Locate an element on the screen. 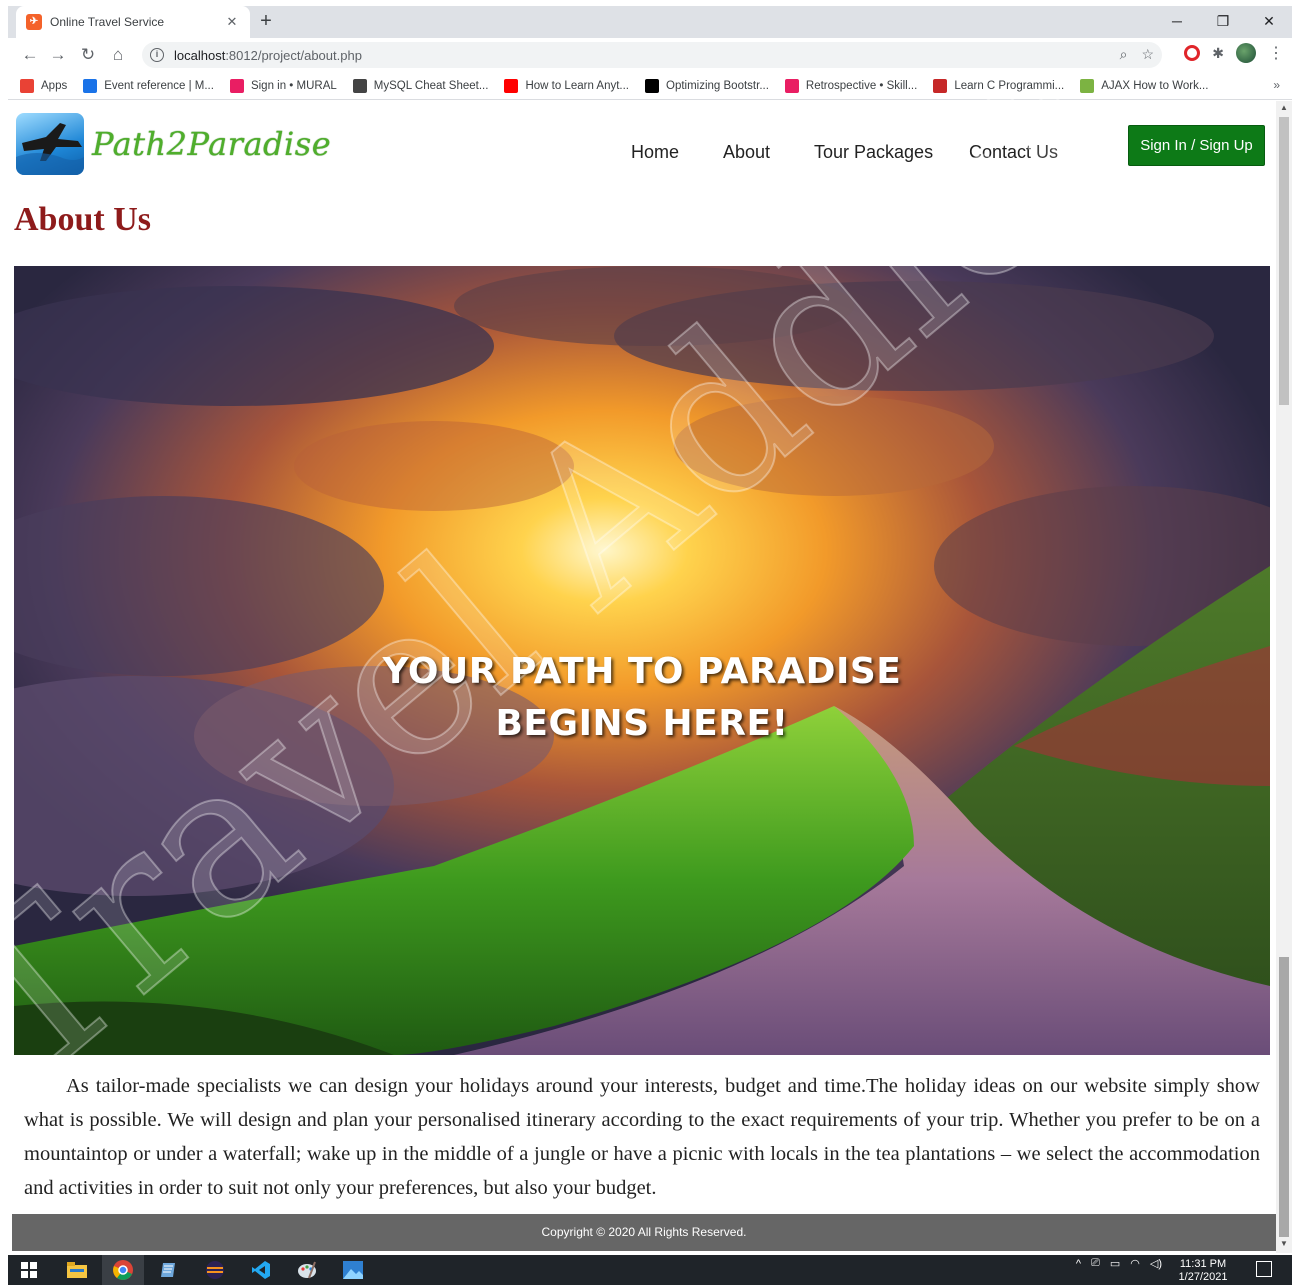  site-footer: Copyright © 2020 All Rights Reserved. is located at coordinates (644, 1232).